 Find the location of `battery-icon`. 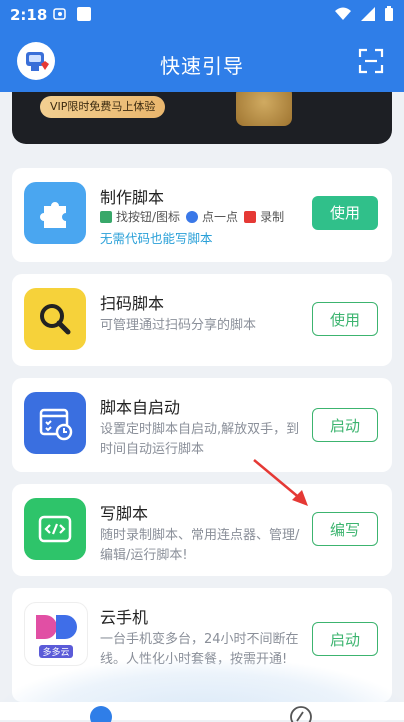

battery-icon is located at coordinates (389, 13).